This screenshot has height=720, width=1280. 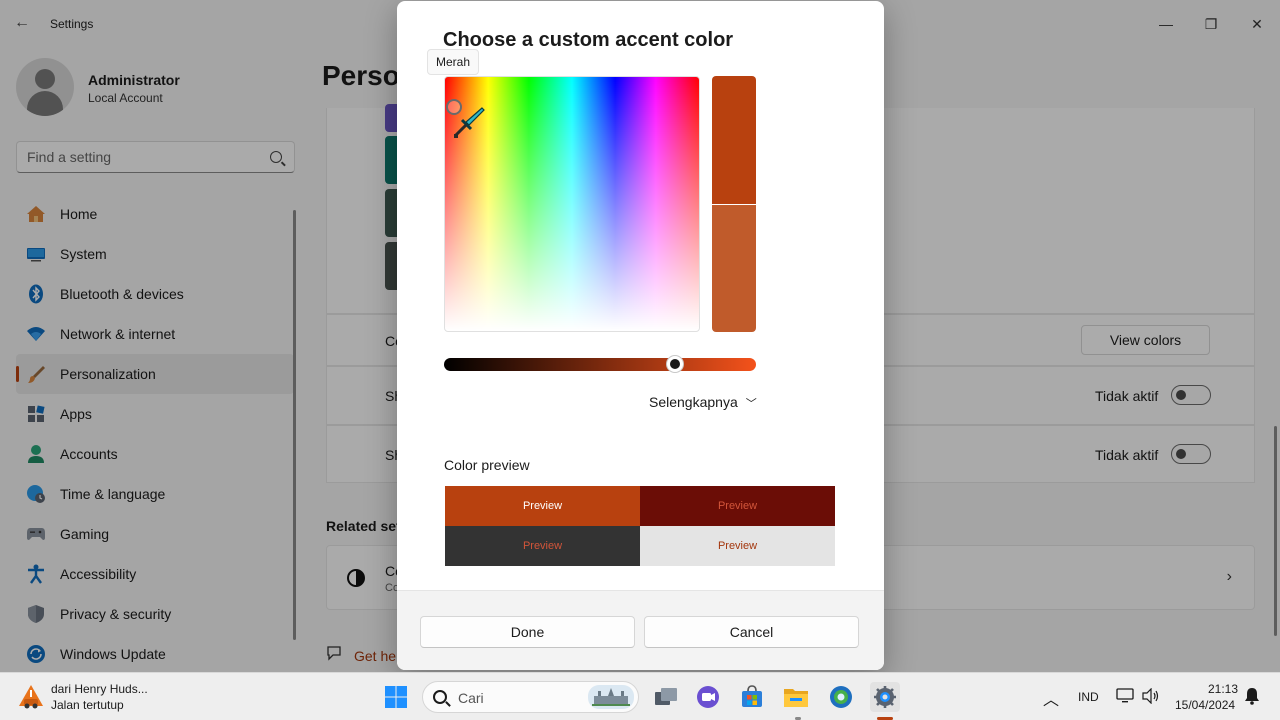 What do you see at coordinates (693, 402) in the screenshot?
I see `more-options-label: Selengkapnya` at bounding box center [693, 402].